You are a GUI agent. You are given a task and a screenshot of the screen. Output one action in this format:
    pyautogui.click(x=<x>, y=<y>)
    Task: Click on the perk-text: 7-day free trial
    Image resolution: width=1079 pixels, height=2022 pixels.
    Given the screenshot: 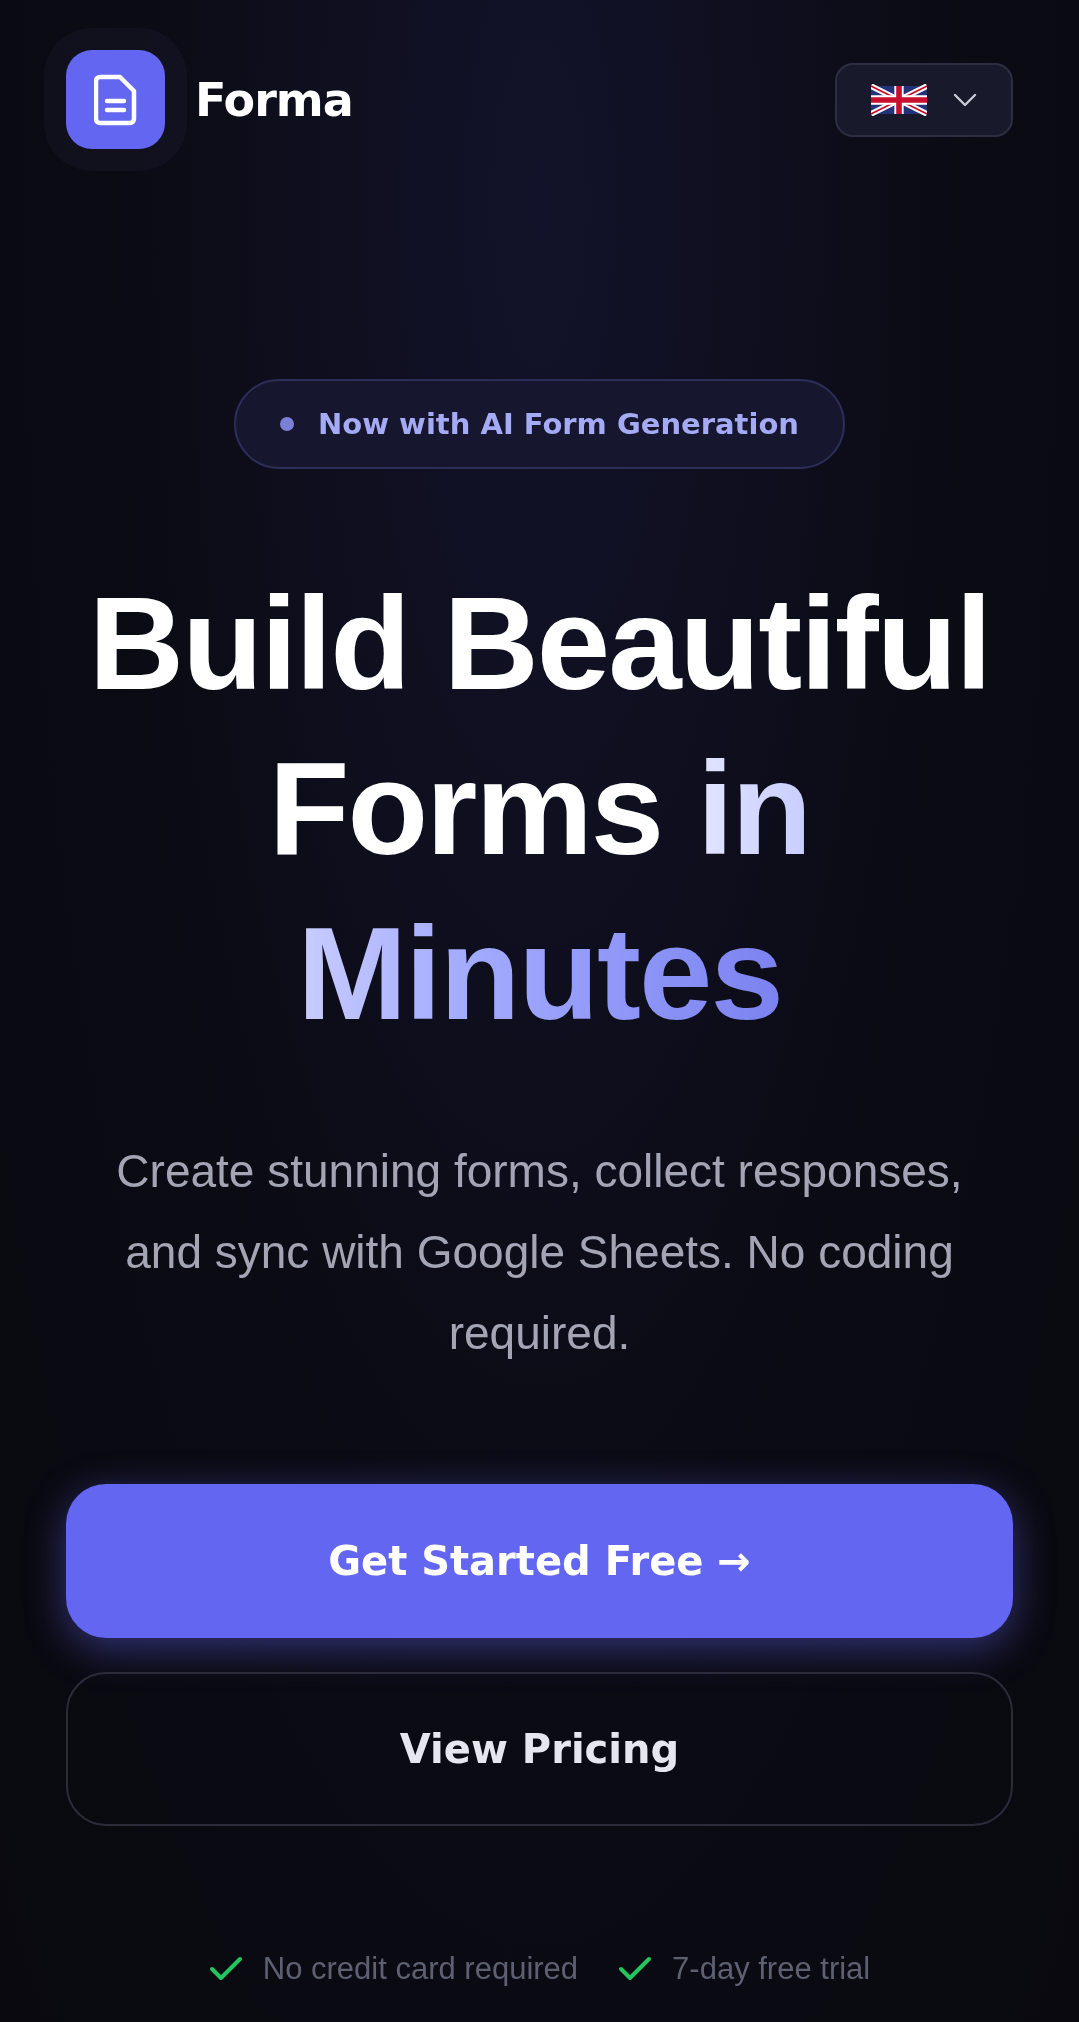 What is the action you would take?
    pyautogui.click(x=771, y=1969)
    